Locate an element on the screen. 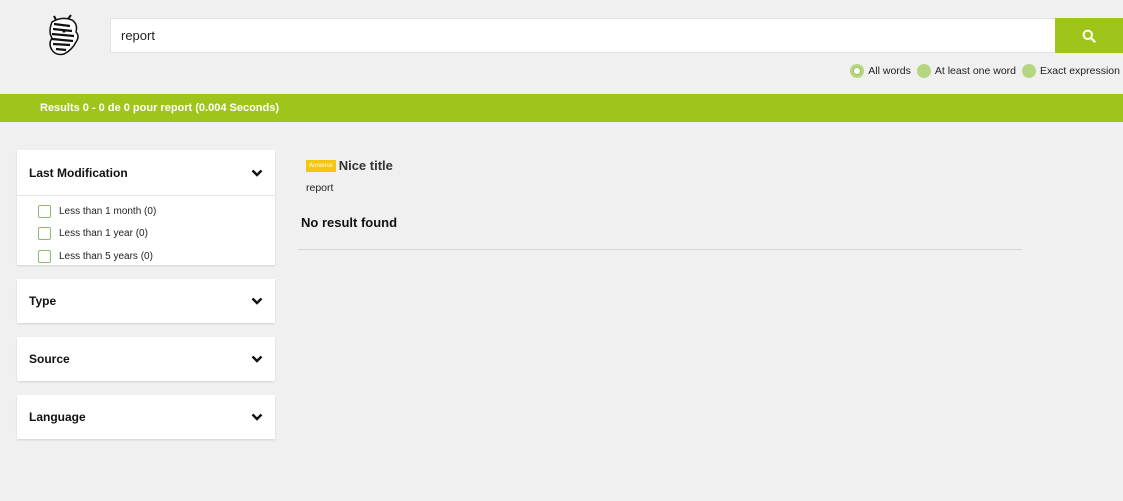  facet-source-title: Source is located at coordinates (49, 359).